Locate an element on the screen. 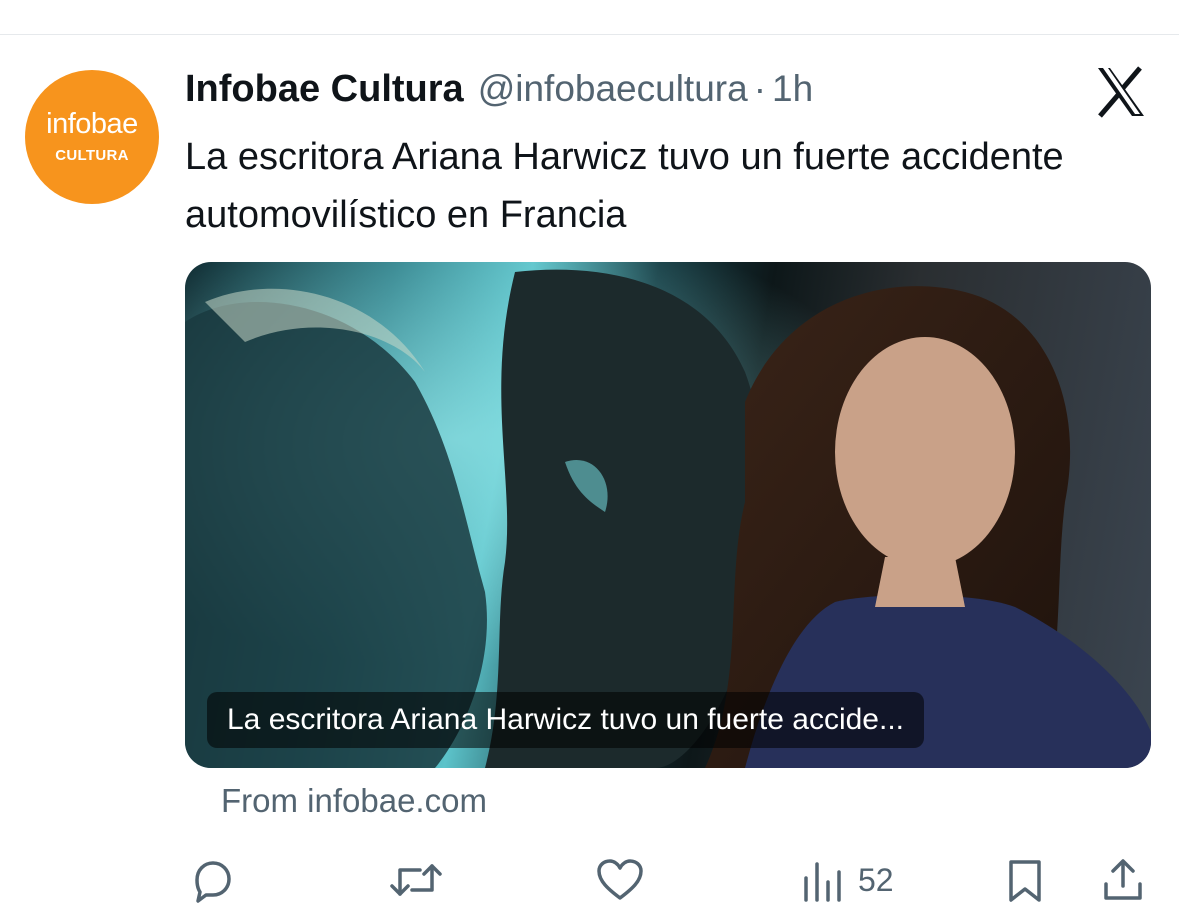 This screenshot has width=1179, height=923. bookmark-button is located at coordinates (1025, 880).